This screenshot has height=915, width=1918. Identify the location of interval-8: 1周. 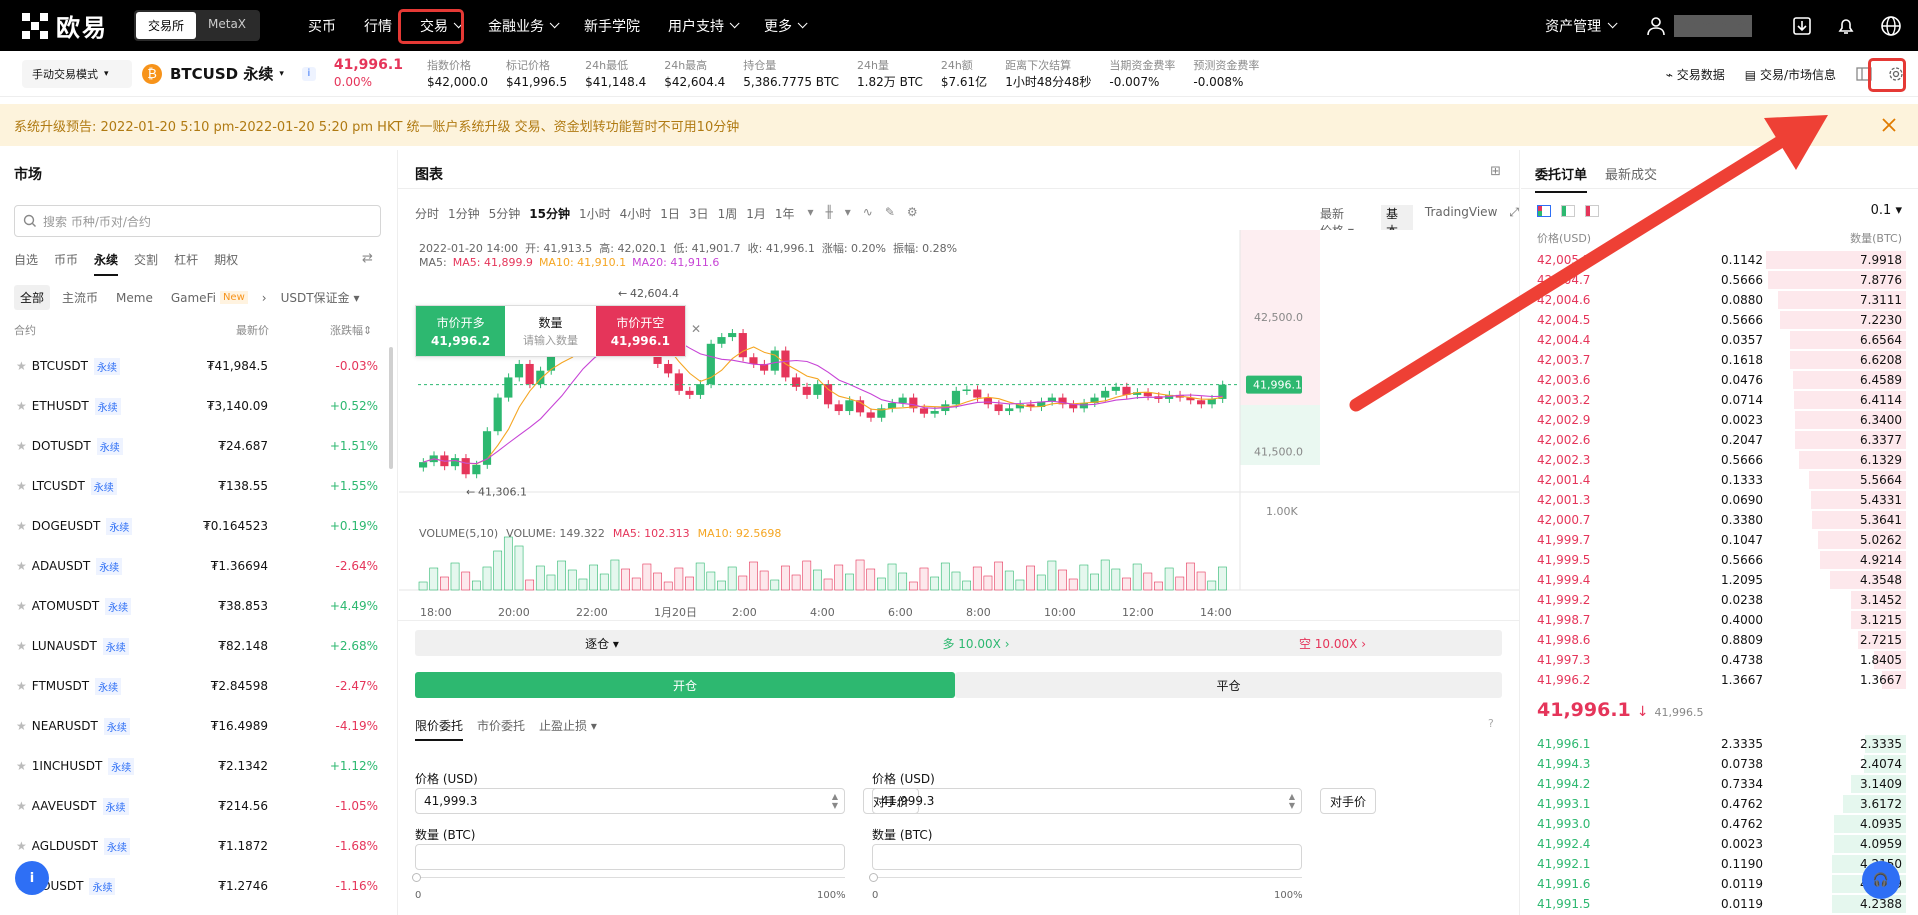
(728, 213).